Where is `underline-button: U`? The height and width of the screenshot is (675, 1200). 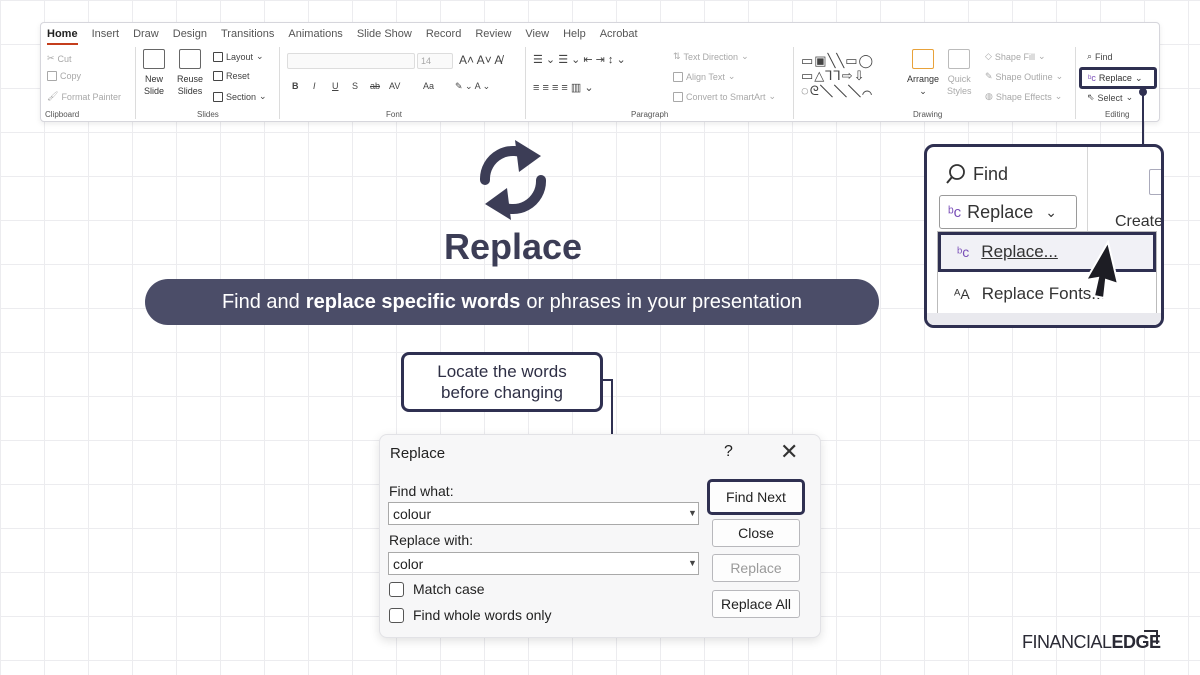 underline-button: U is located at coordinates (335, 86).